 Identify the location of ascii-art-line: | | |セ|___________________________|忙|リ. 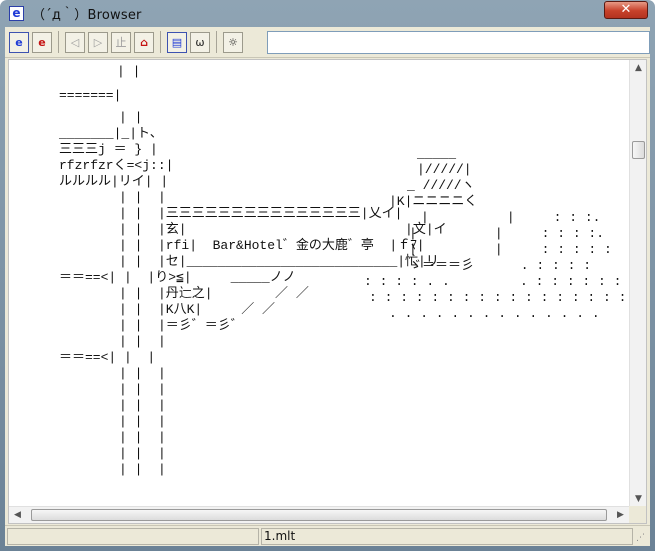
(279, 261).